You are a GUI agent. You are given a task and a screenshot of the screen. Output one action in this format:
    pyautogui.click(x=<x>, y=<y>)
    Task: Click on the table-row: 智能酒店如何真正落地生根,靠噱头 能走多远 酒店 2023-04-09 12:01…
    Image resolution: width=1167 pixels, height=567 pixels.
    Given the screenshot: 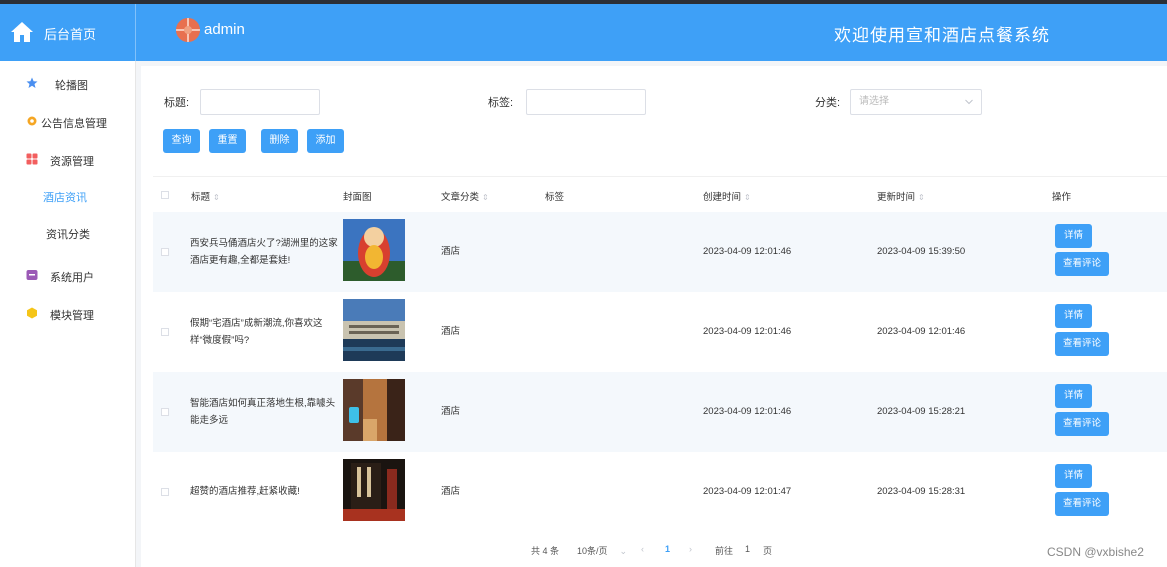 What is the action you would take?
    pyautogui.click(x=660, y=412)
    